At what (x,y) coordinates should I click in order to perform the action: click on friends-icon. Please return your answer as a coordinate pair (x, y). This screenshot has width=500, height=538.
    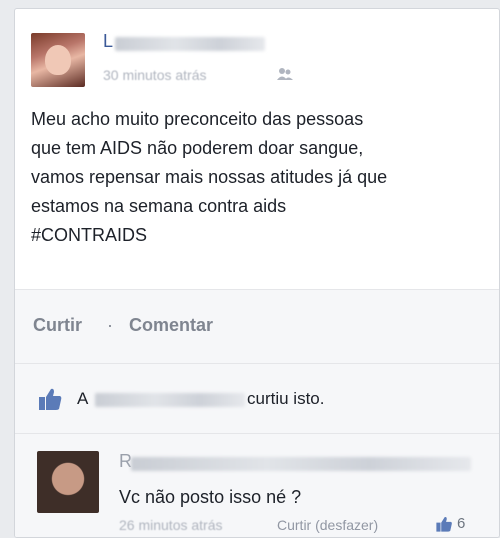
    Looking at the image, I should click on (285, 76).